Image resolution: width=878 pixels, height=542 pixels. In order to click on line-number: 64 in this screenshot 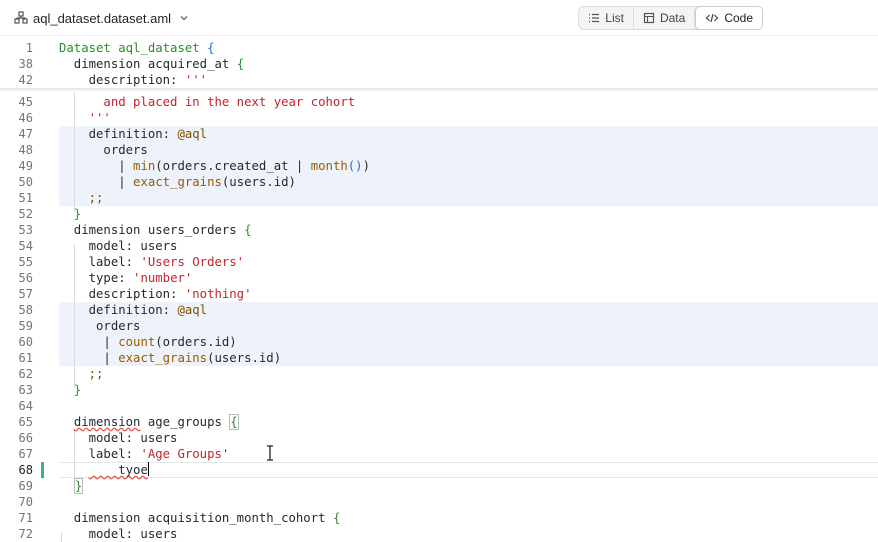, I will do `click(25, 406)`.